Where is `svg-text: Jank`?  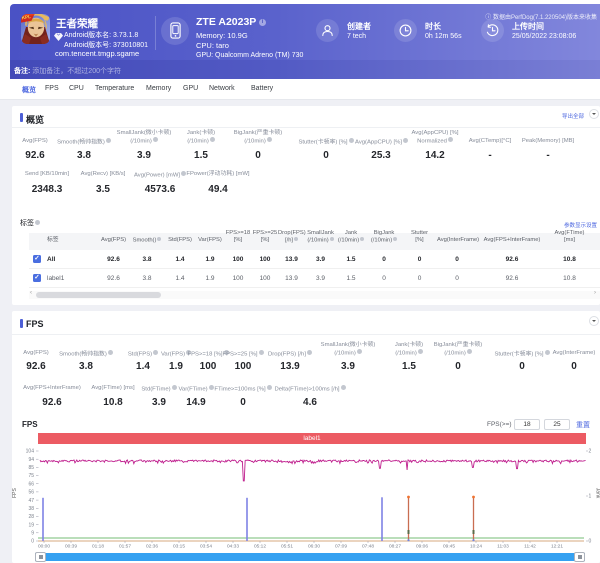
svg-text: Jank is located at coordinates (597, 493).